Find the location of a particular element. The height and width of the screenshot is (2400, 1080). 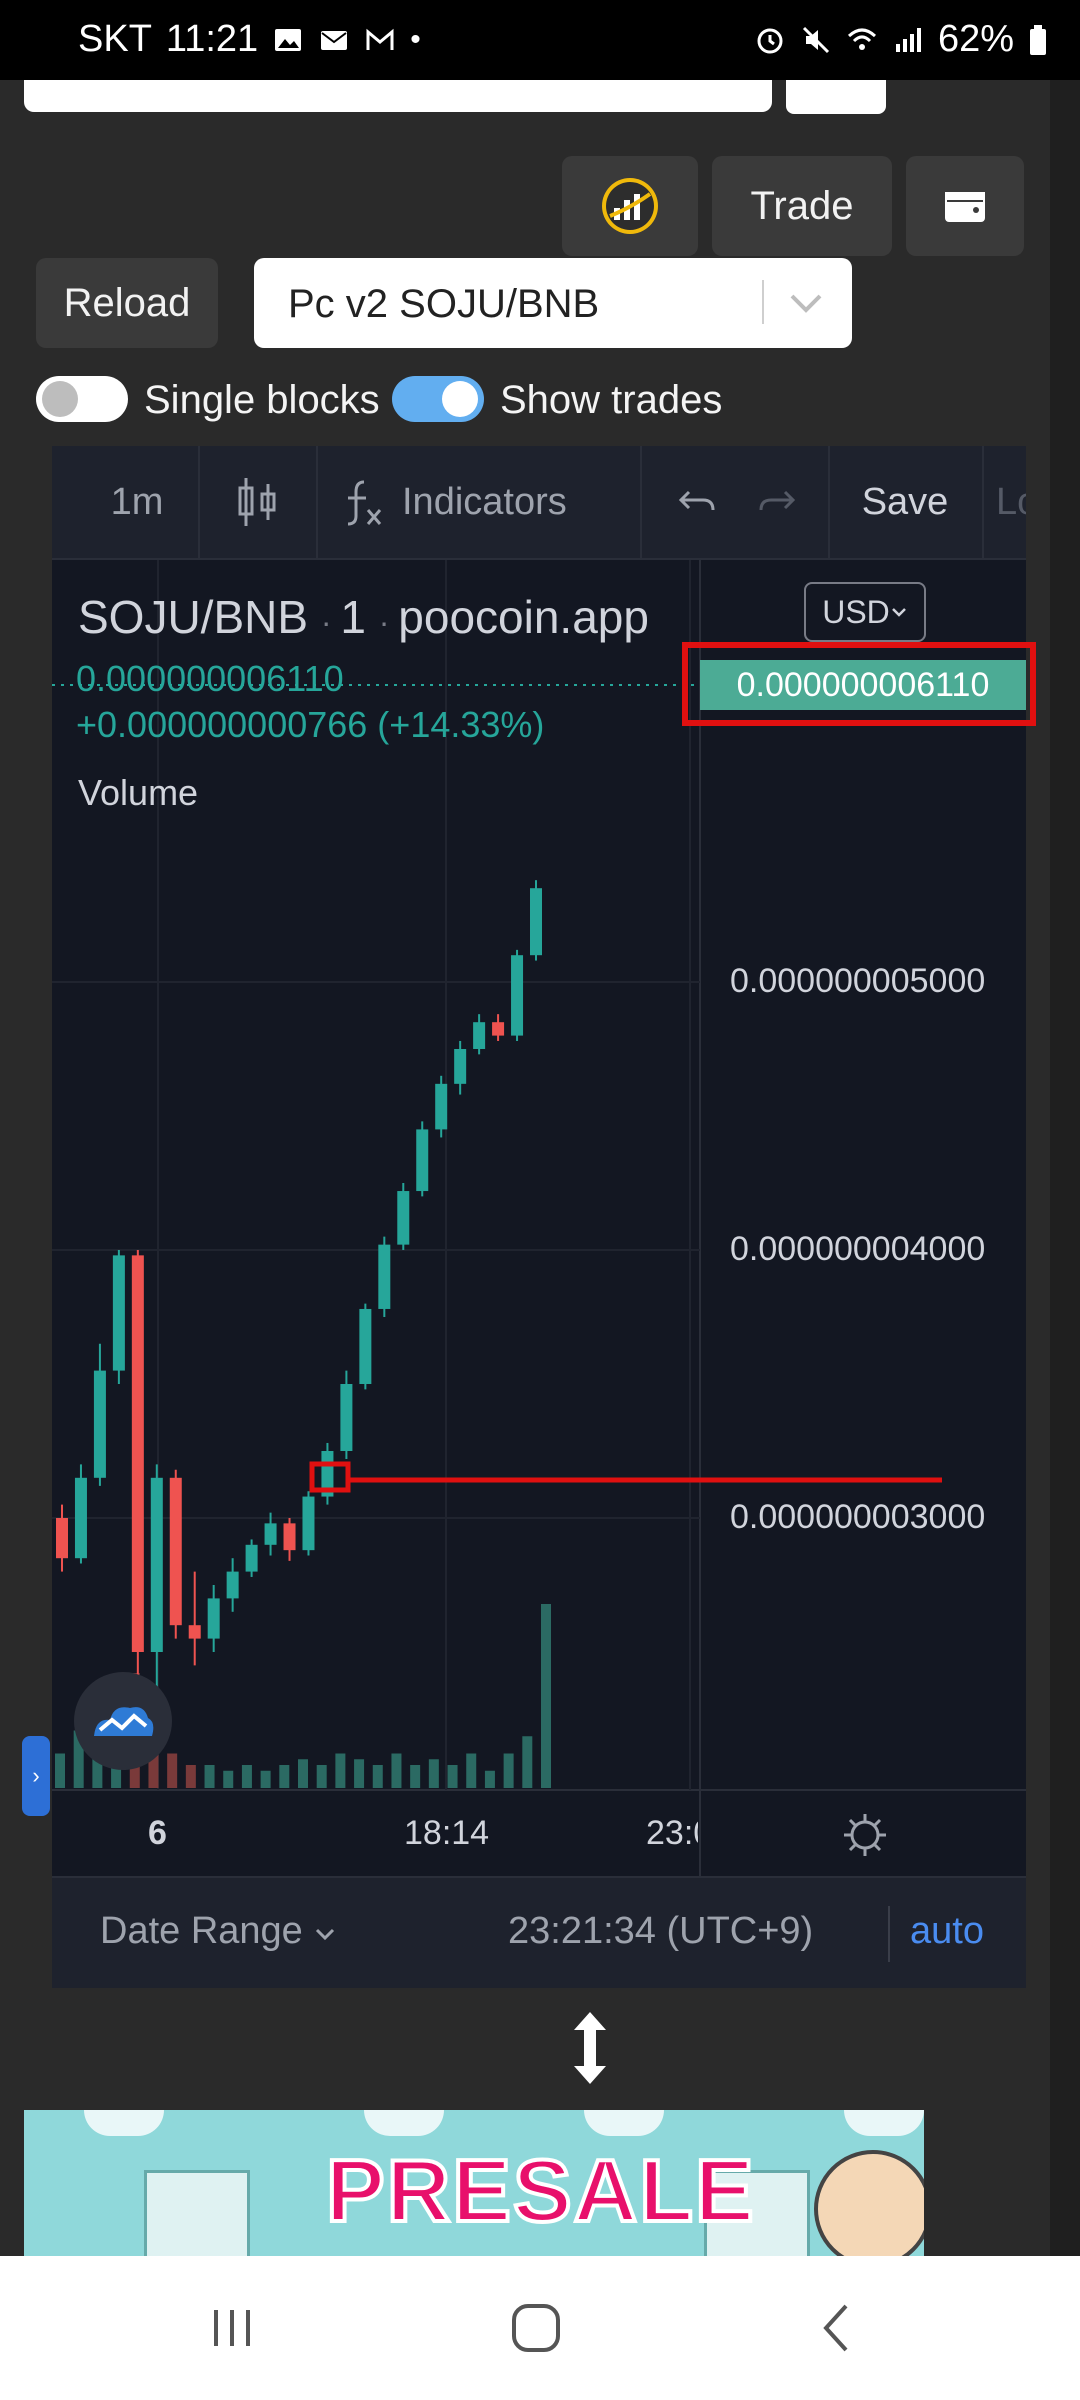

token-search-input is located at coordinates (398, 96).